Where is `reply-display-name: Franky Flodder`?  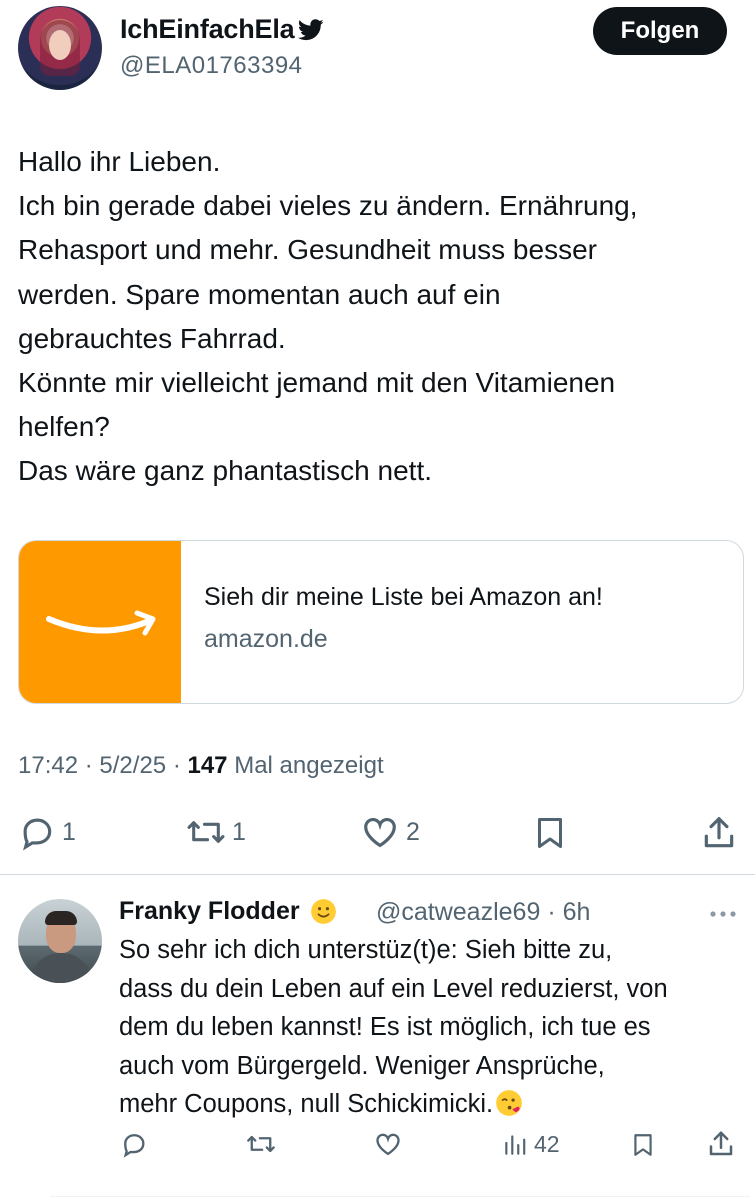
reply-display-name: Franky Flodder is located at coordinates (228, 911).